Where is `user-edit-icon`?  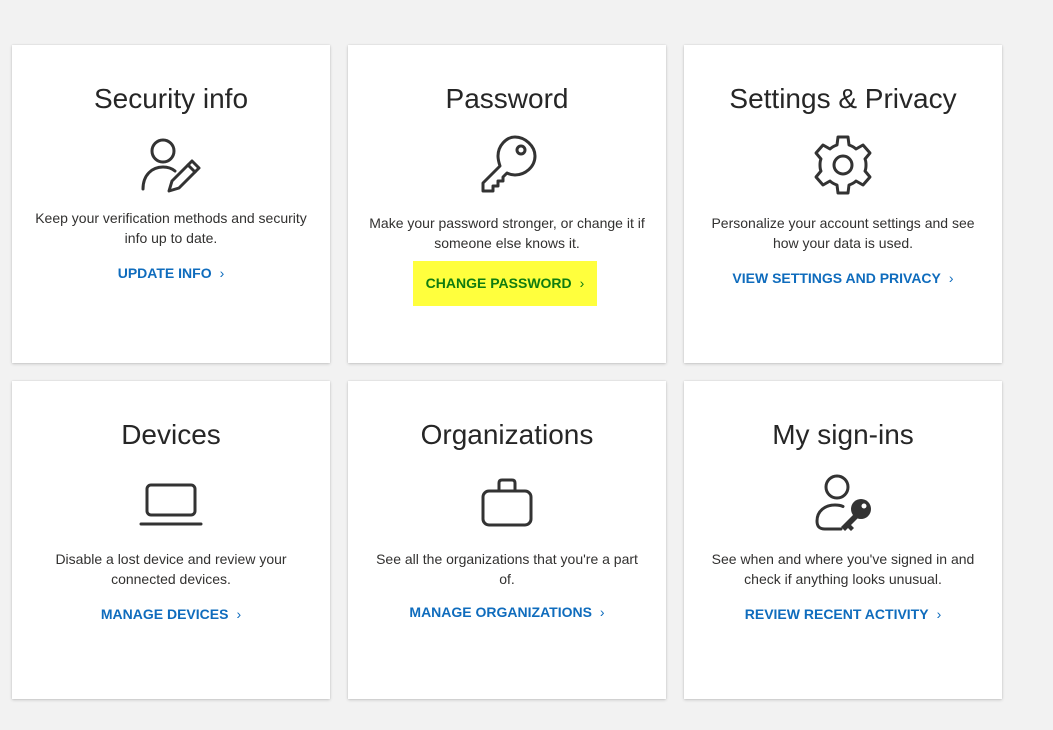 user-edit-icon is located at coordinates (171, 165).